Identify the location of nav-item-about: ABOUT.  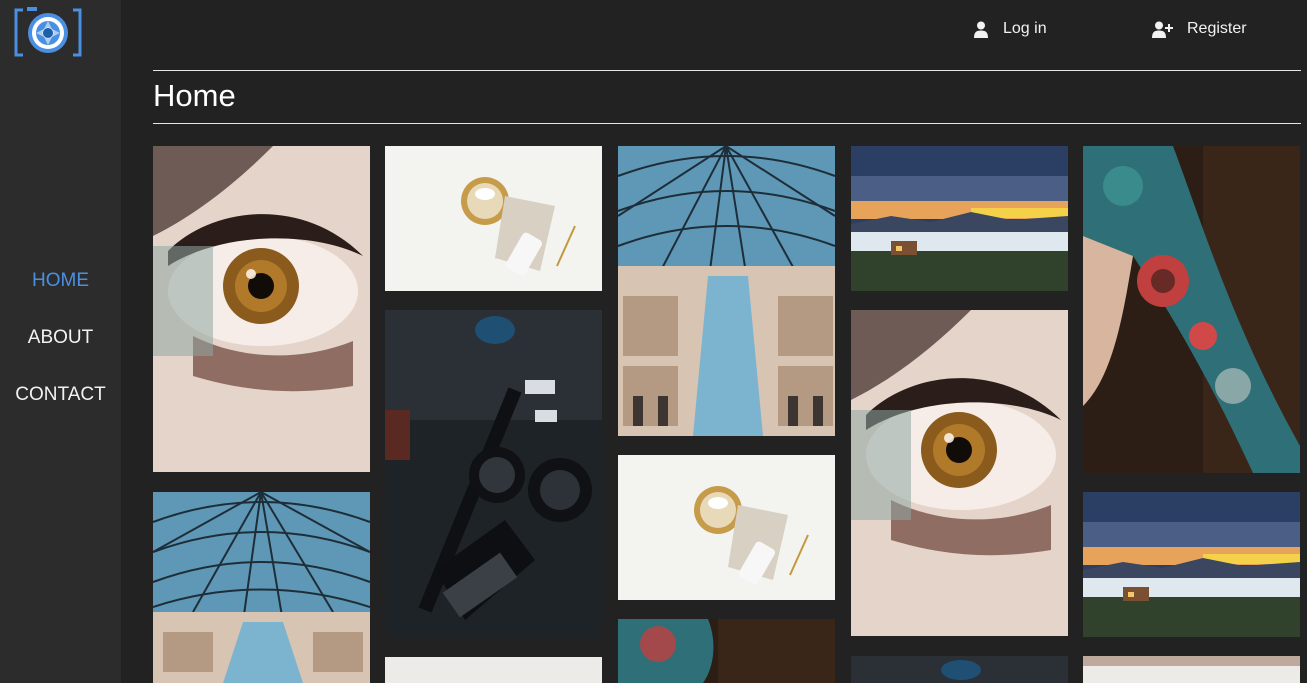
(60, 353).